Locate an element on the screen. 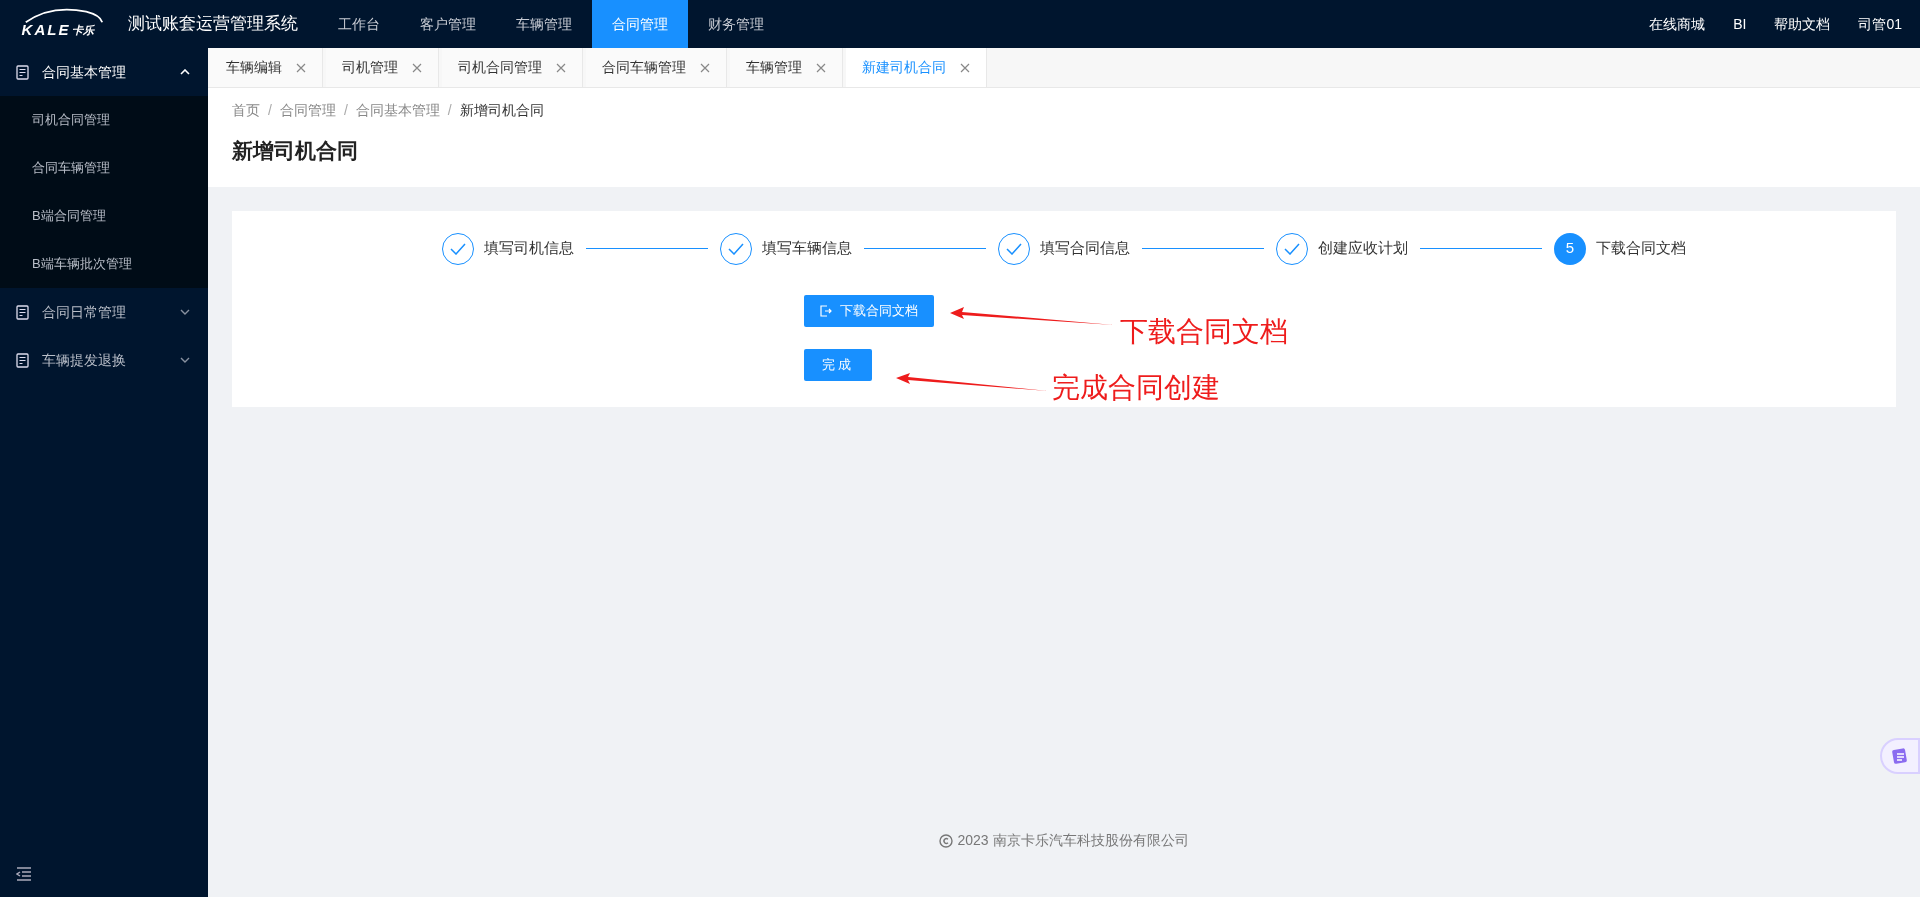 Image resolution: width=1920 pixels, height=897 pixels. export-icon is located at coordinates (826, 310).